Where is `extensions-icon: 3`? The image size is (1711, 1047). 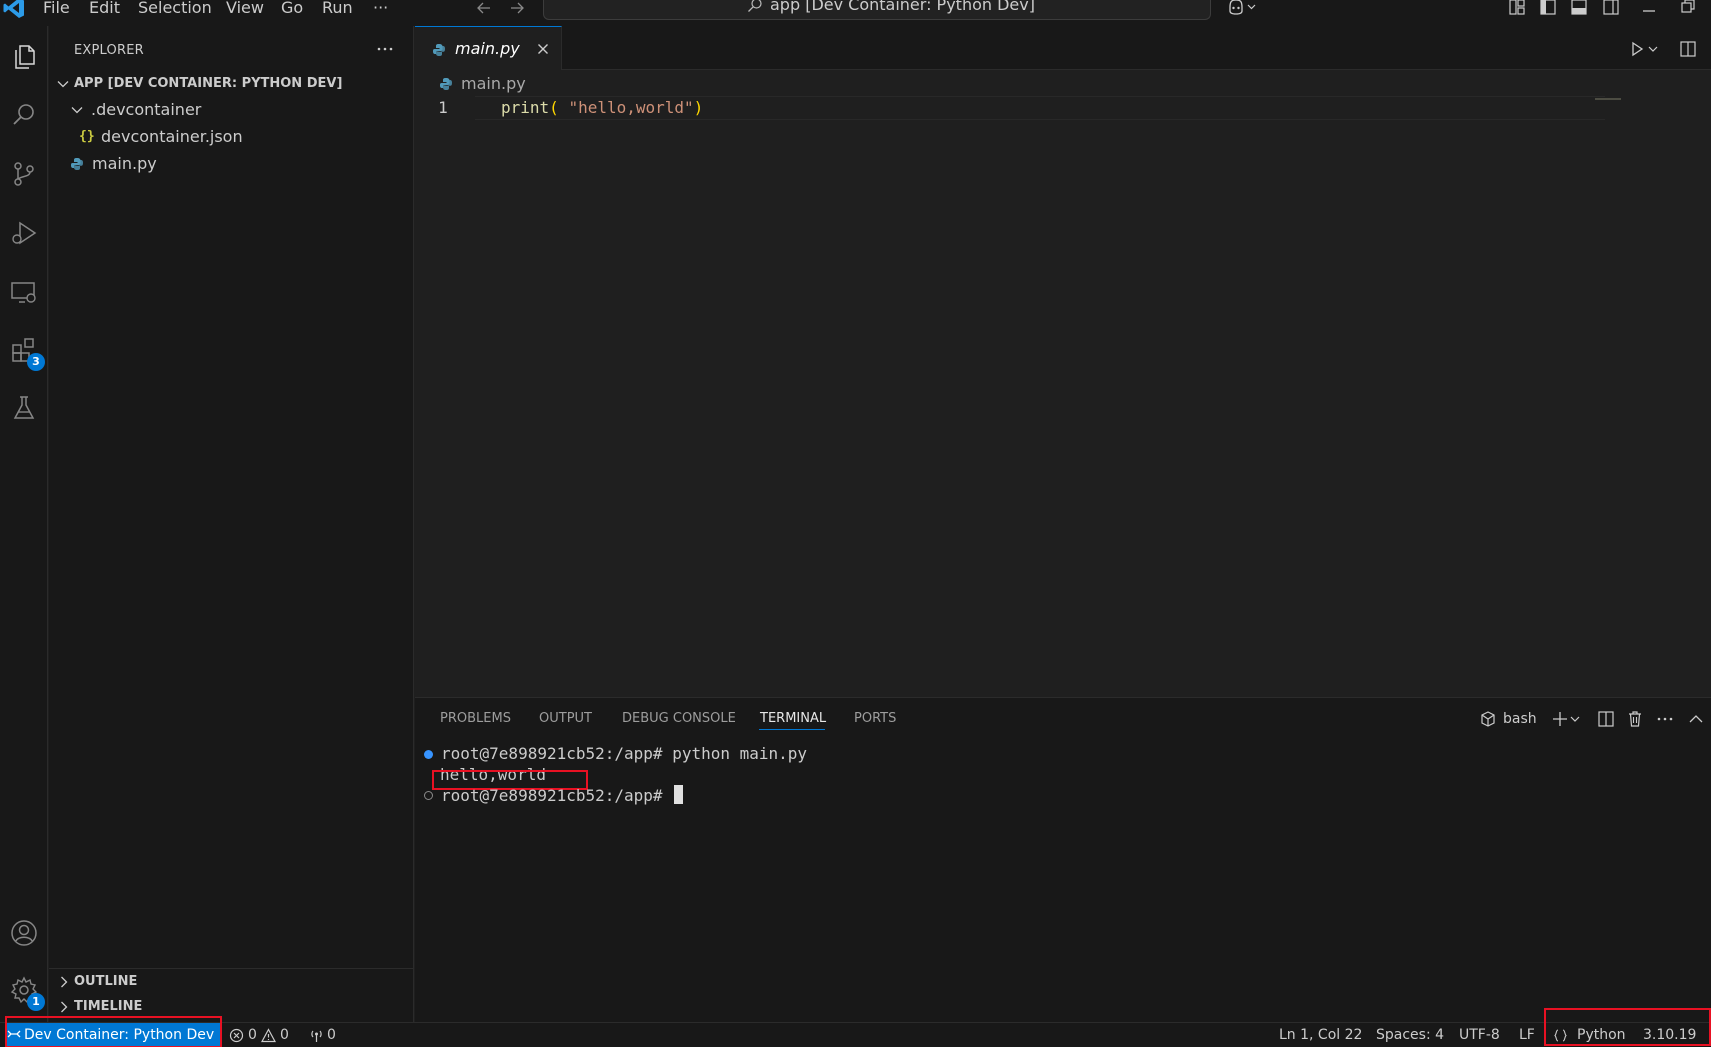 extensions-icon: 3 is located at coordinates (25, 351).